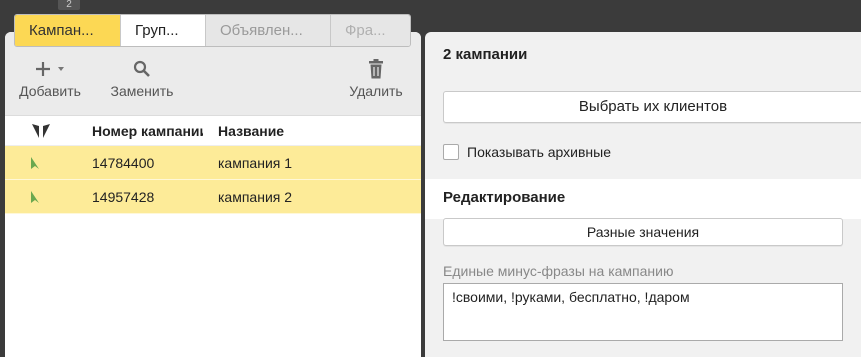  I want to click on grid-header-name: Название, so click(312, 131).